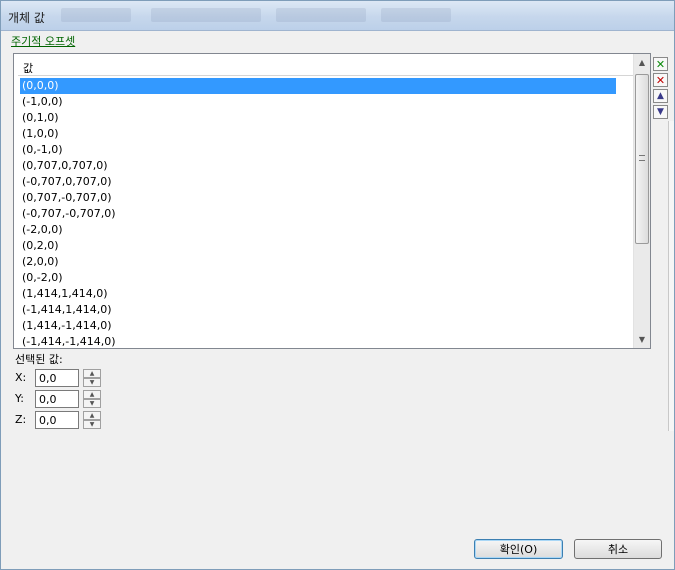 The image size is (675, 570). I want to click on window-title: 개체 값, so click(26, 18).